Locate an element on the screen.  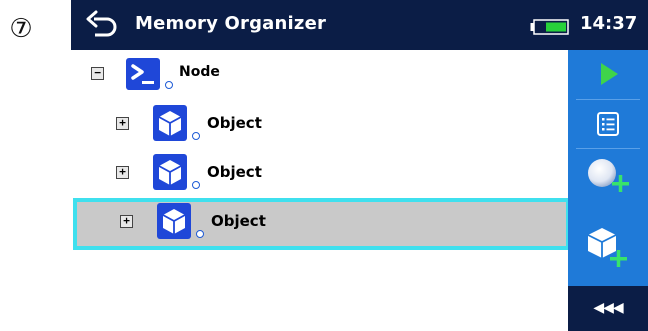
add-node-button is located at coordinates (608, 173).